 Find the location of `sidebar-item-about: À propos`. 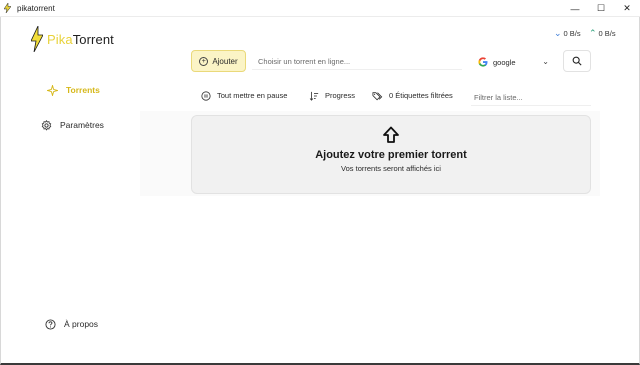

sidebar-item-about: À propos is located at coordinates (71, 324).